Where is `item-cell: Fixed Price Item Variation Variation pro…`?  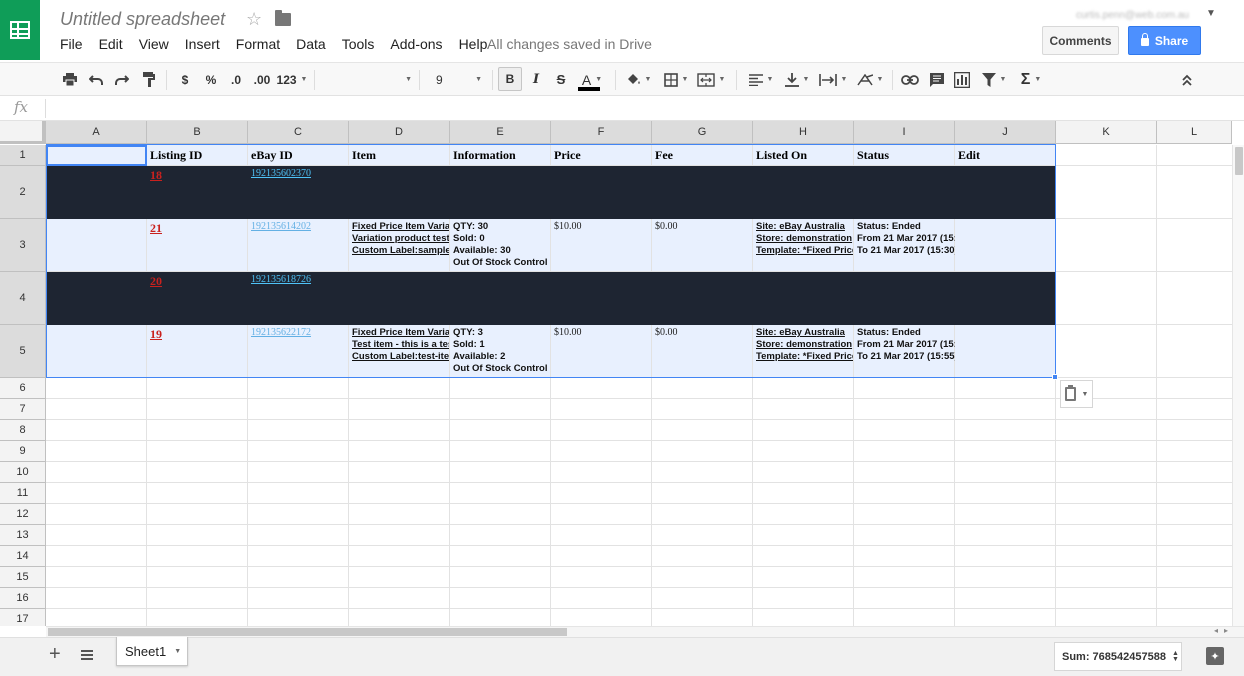 item-cell: Fixed Price Item Variation Variation pro… is located at coordinates (399, 245).